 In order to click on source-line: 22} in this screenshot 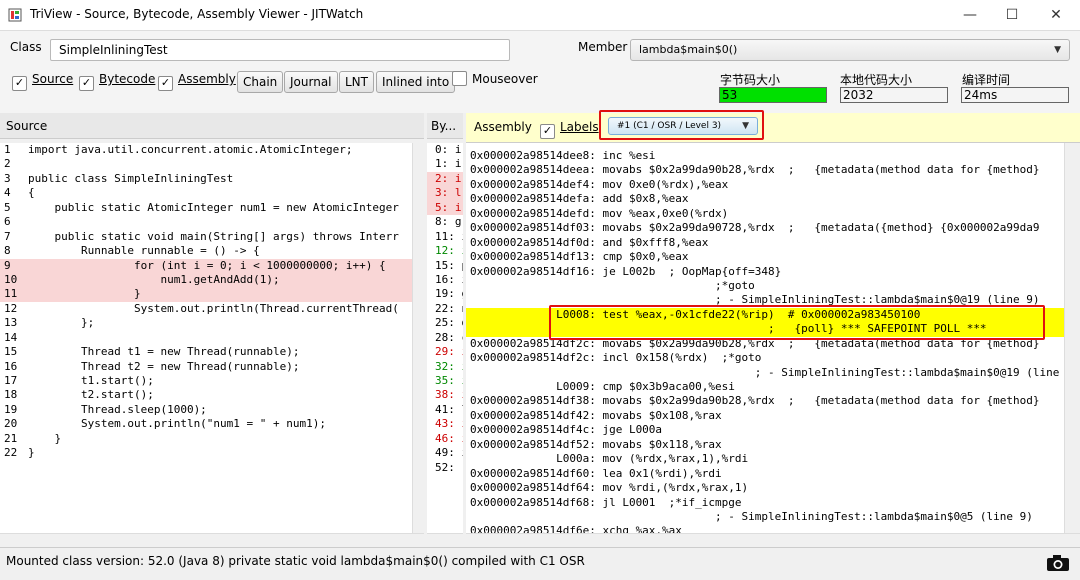, I will do `click(206, 453)`.